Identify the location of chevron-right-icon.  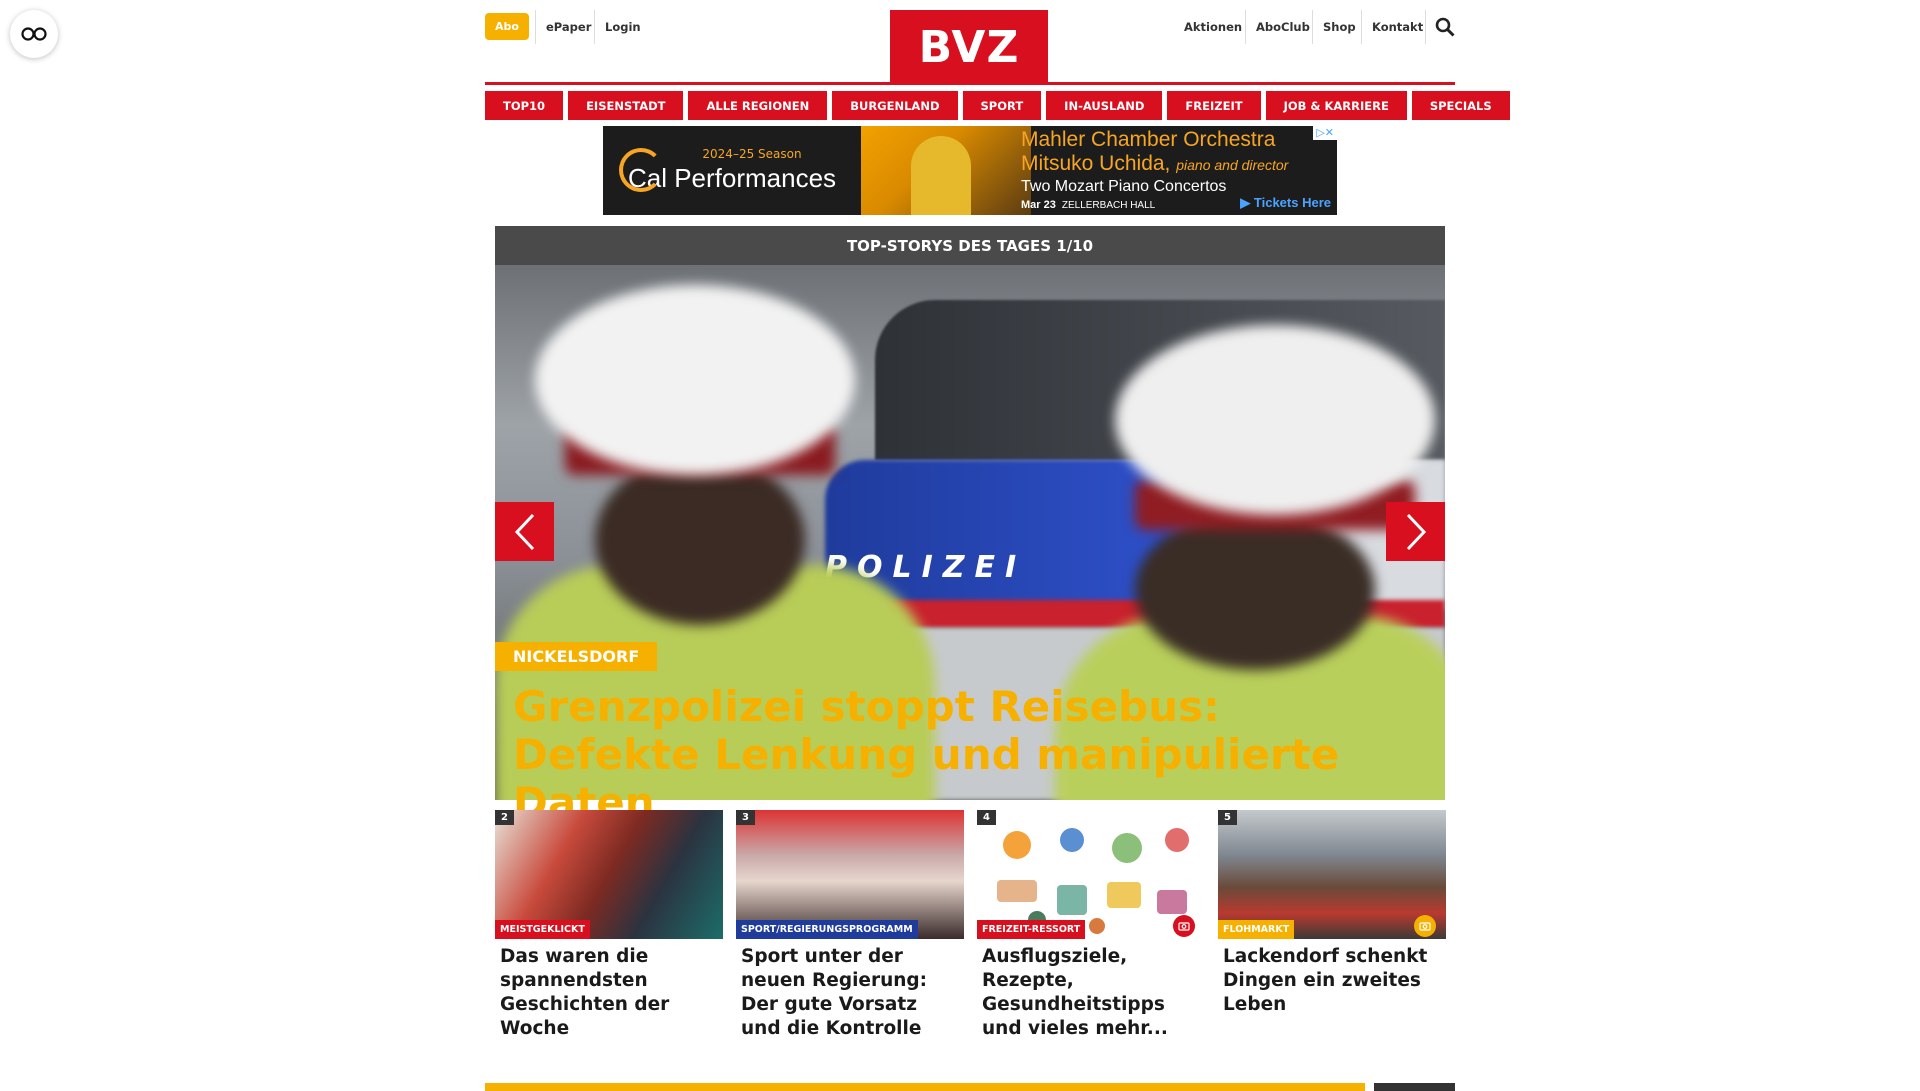
(1416, 531).